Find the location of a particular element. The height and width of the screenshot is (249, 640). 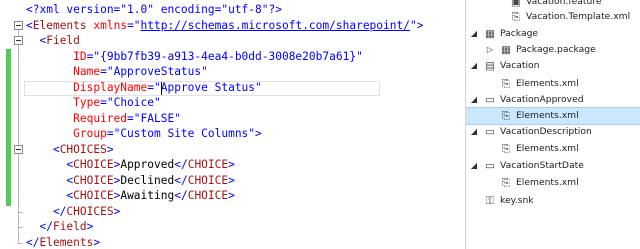

node-label: Vacation is located at coordinates (520, 65).